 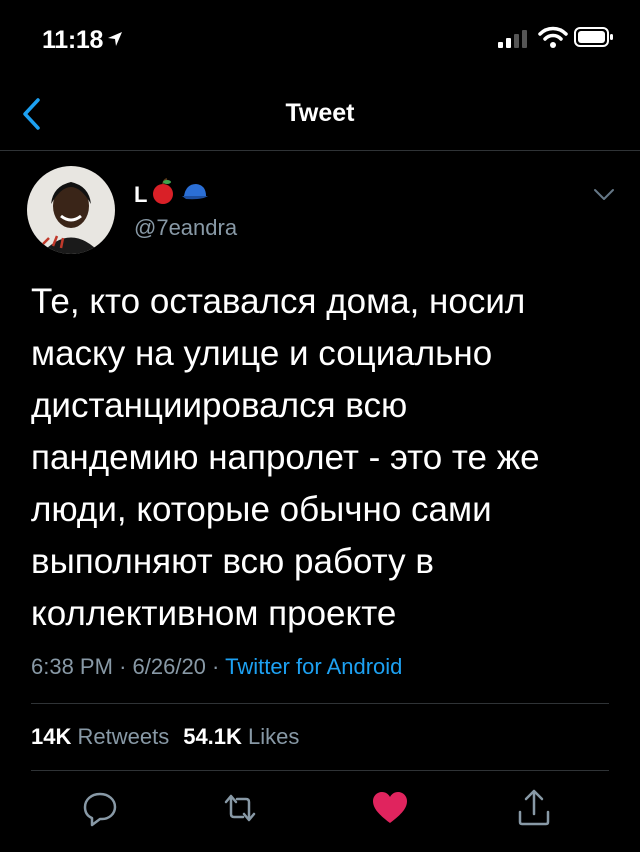 What do you see at coordinates (169, 666) in the screenshot?
I see `tweet-date: 6/26/20` at bounding box center [169, 666].